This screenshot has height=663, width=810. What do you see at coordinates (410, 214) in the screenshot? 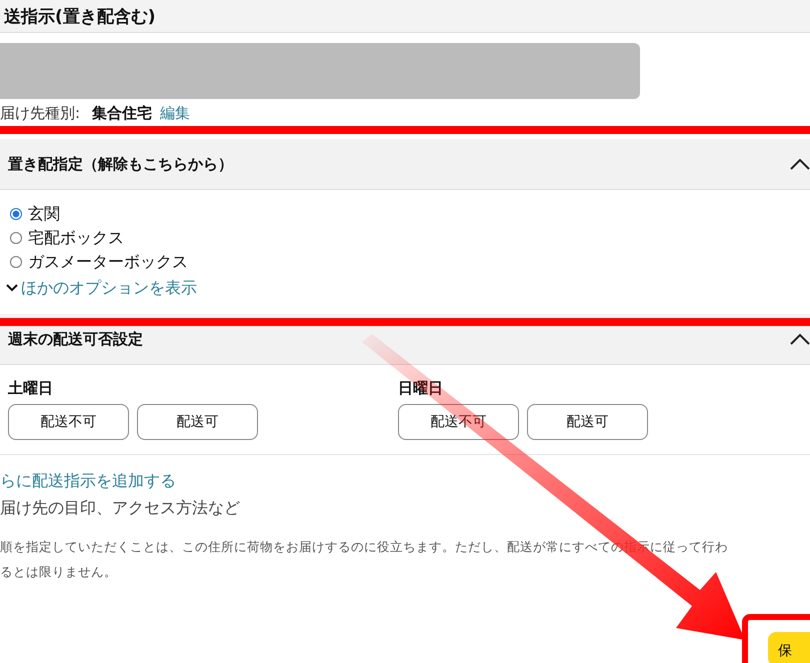
I see `radio-option: 玄関` at bounding box center [410, 214].